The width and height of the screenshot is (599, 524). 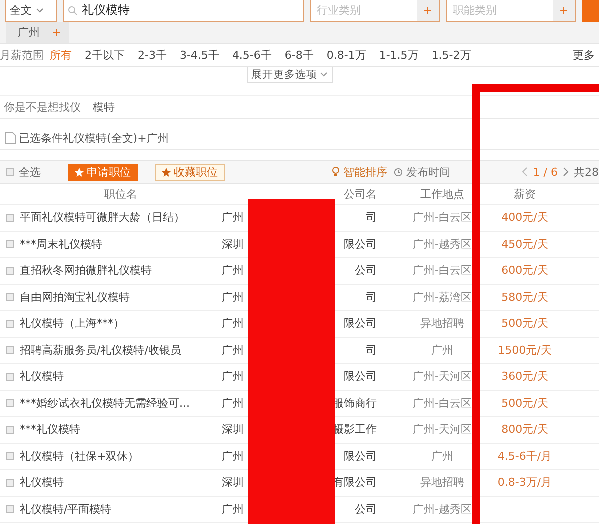 What do you see at coordinates (443, 194) in the screenshot?
I see `column-header: 工作地点` at bounding box center [443, 194].